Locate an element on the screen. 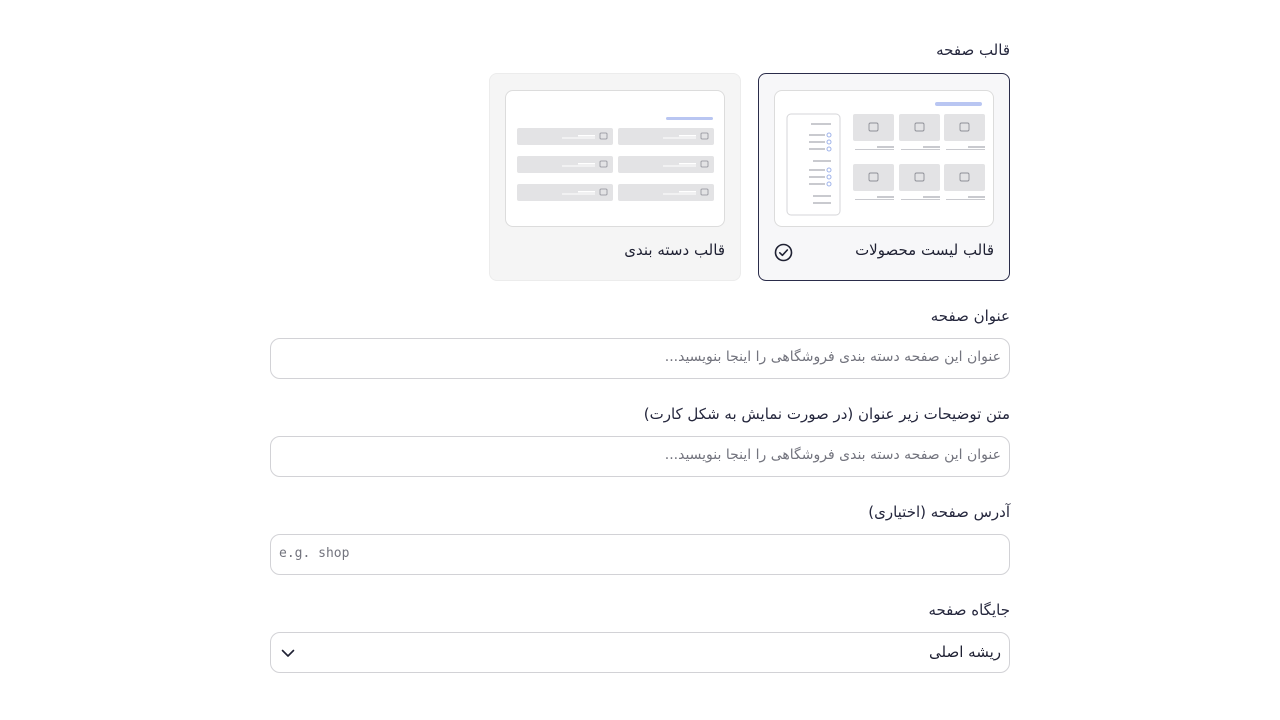 The height and width of the screenshot is (720, 1280). address-input: e.g. shop is located at coordinates (640, 554).